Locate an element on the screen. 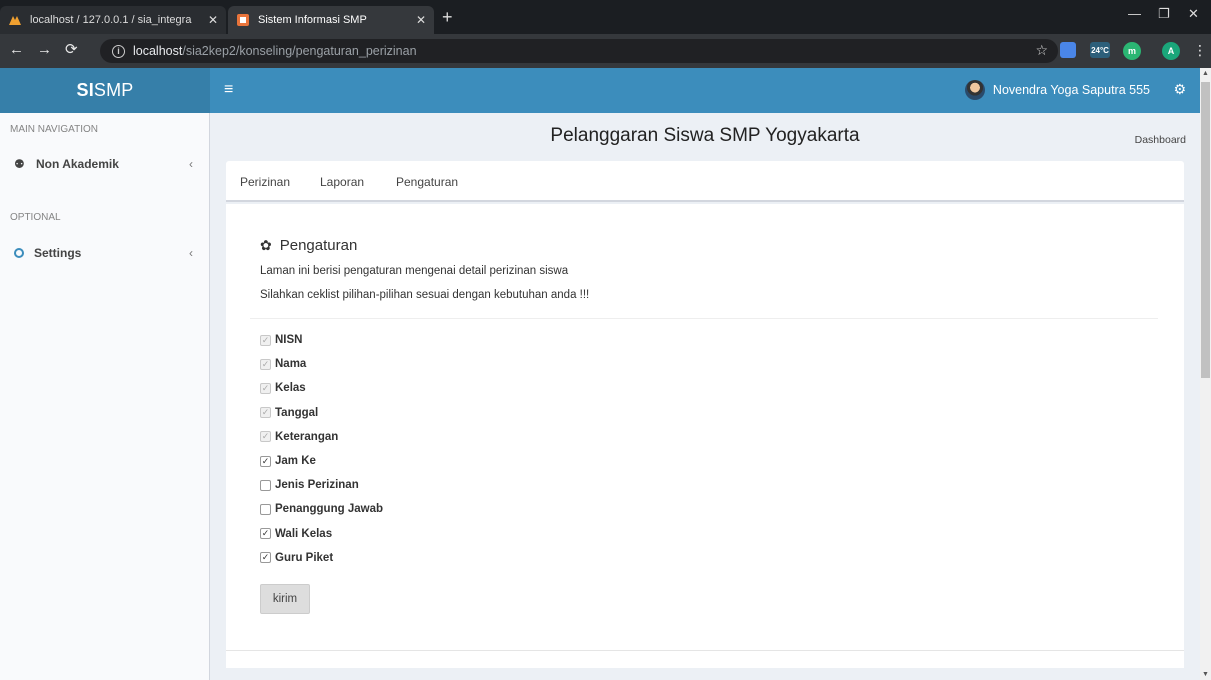  sidebar-item-settings: Settings ‹ is located at coordinates (104, 253).